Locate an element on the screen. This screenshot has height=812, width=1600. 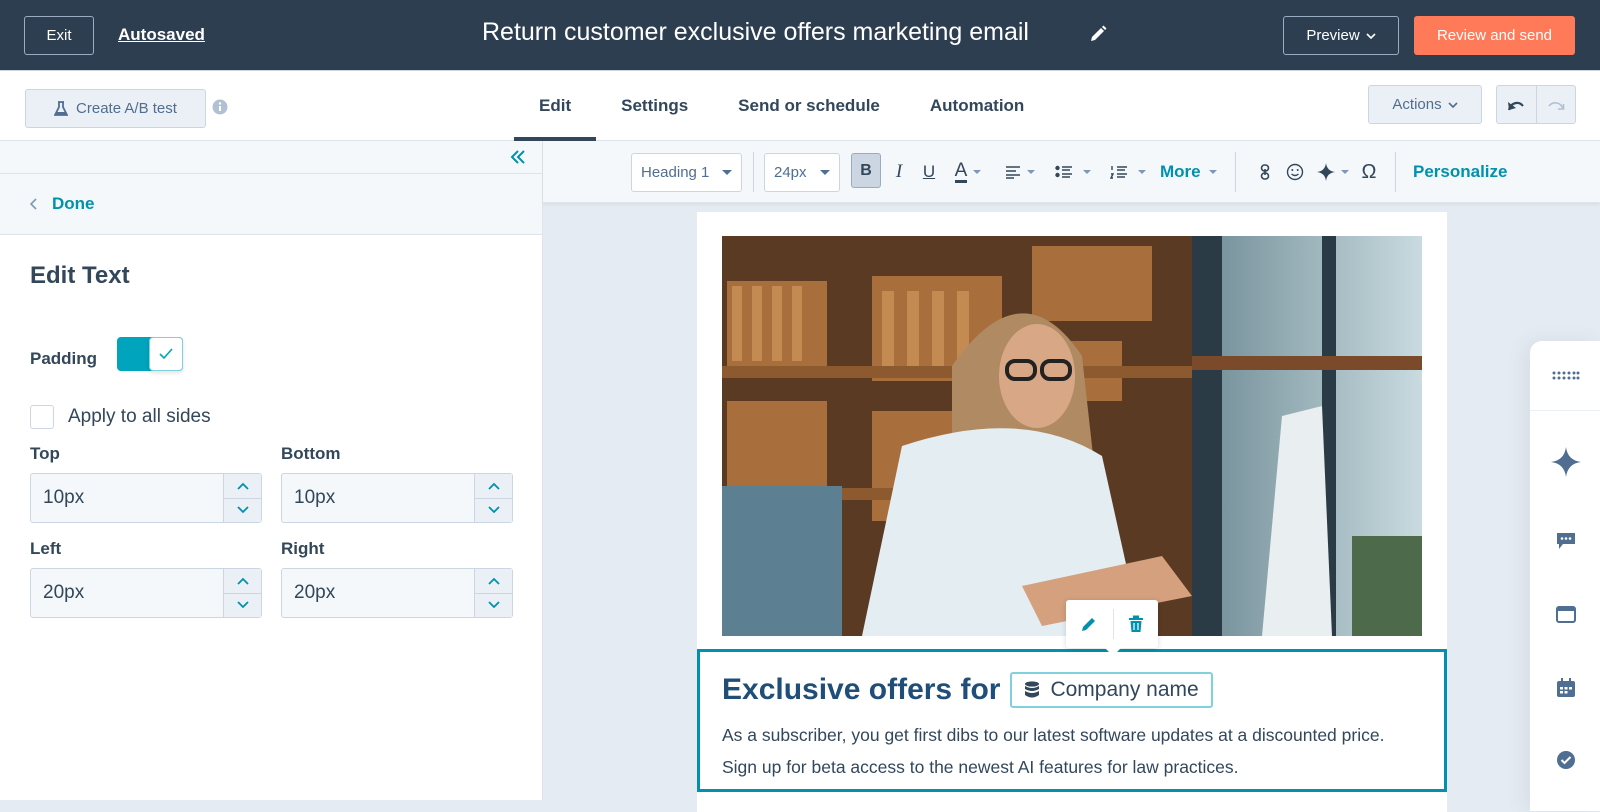
more-menu-button: More is located at coordinates (1188, 172).